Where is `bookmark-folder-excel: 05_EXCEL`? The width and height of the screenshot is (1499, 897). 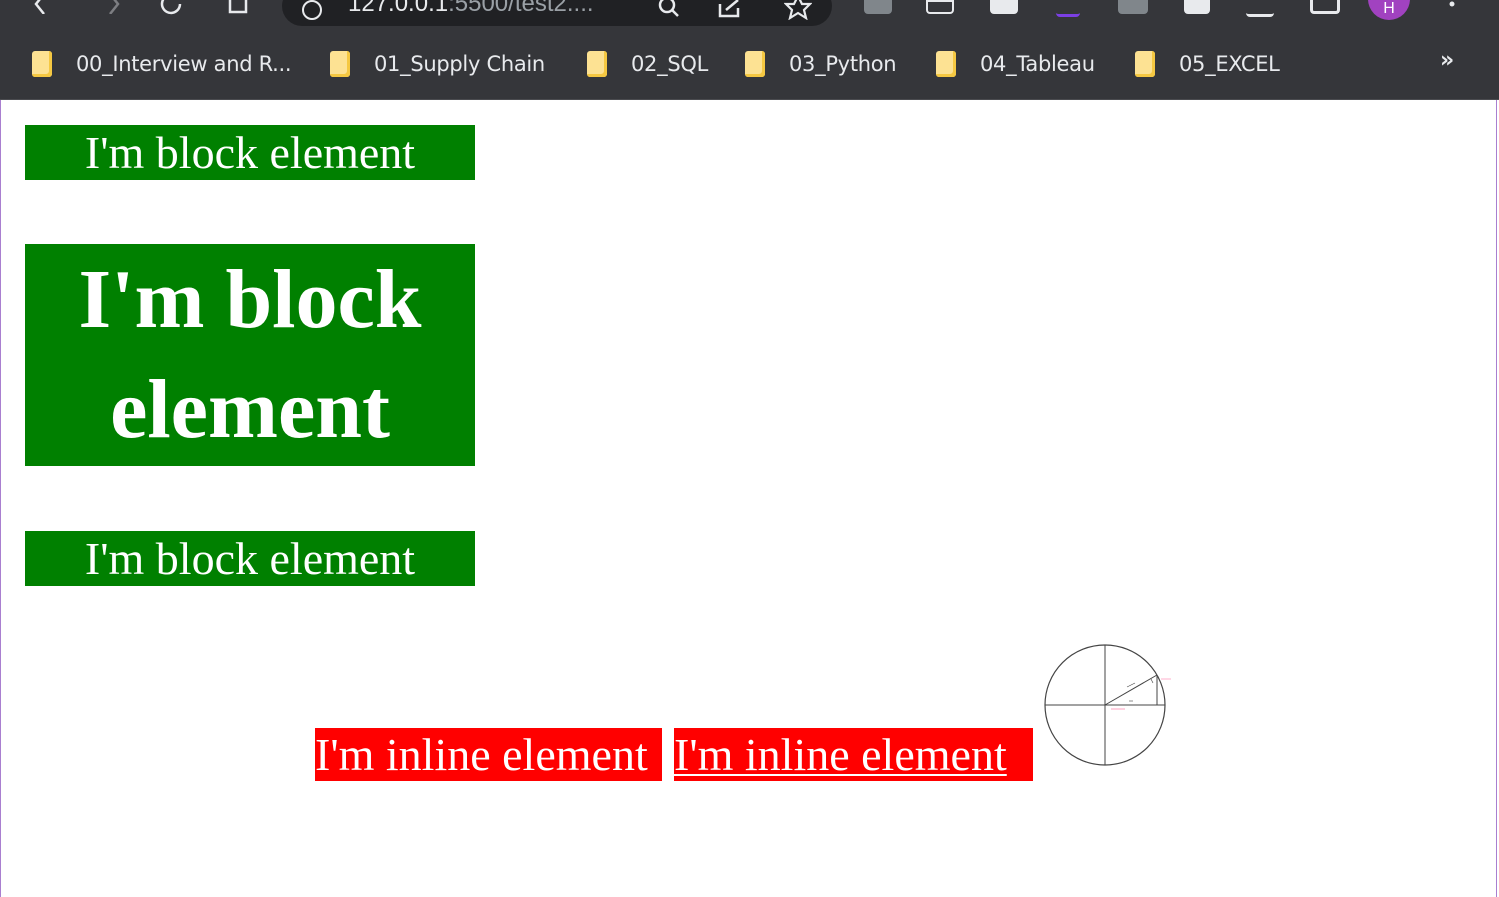
bookmark-folder-excel: 05_EXCEL is located at coordinates (1207, 64).